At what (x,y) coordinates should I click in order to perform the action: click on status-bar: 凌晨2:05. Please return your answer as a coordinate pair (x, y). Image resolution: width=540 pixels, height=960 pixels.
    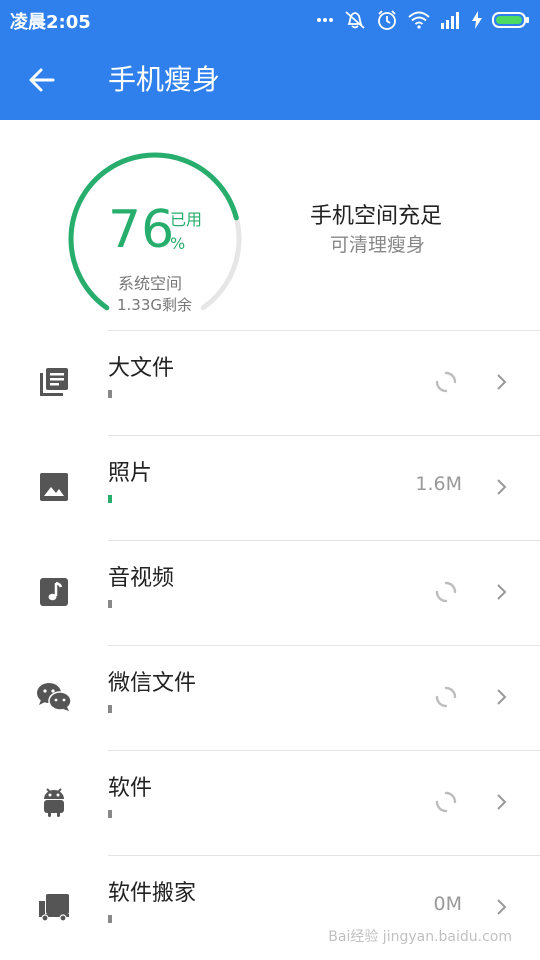
    Looking at the image, I should click on (270, 20).